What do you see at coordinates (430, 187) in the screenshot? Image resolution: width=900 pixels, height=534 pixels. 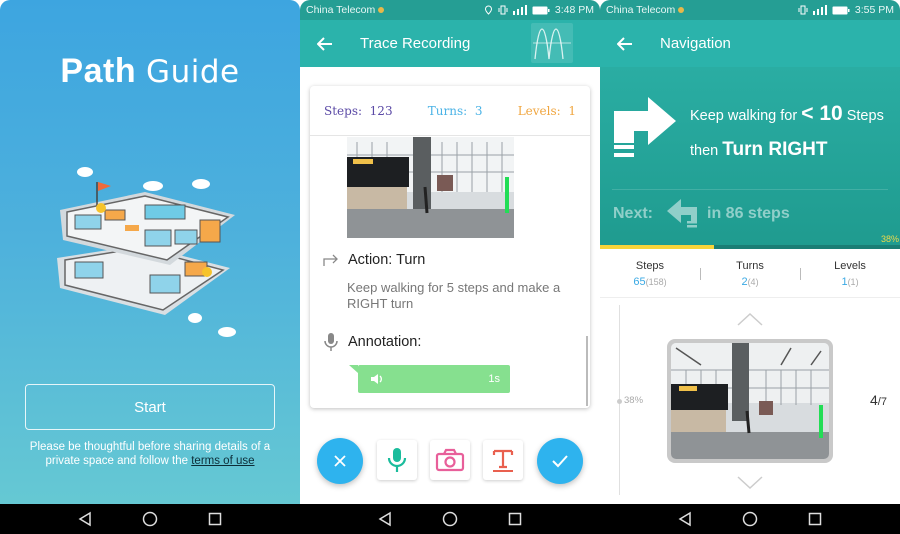 I see `captured-photo` at bounding box center [430, 187].